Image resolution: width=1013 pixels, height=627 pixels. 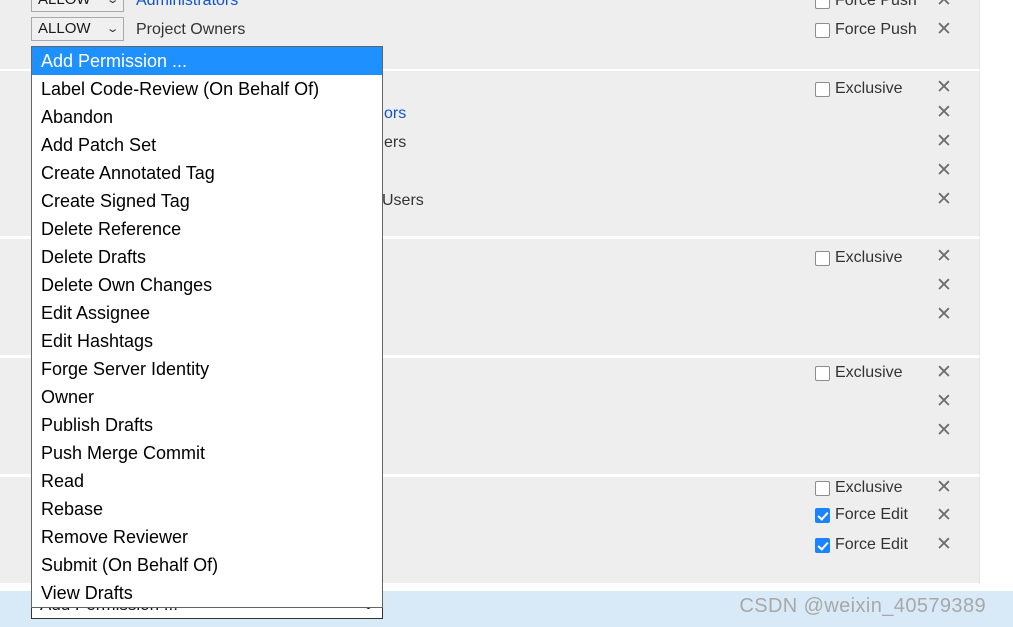 I want to click on option-exclusive-section-three: Exclusive, so click(x=859, y=258).